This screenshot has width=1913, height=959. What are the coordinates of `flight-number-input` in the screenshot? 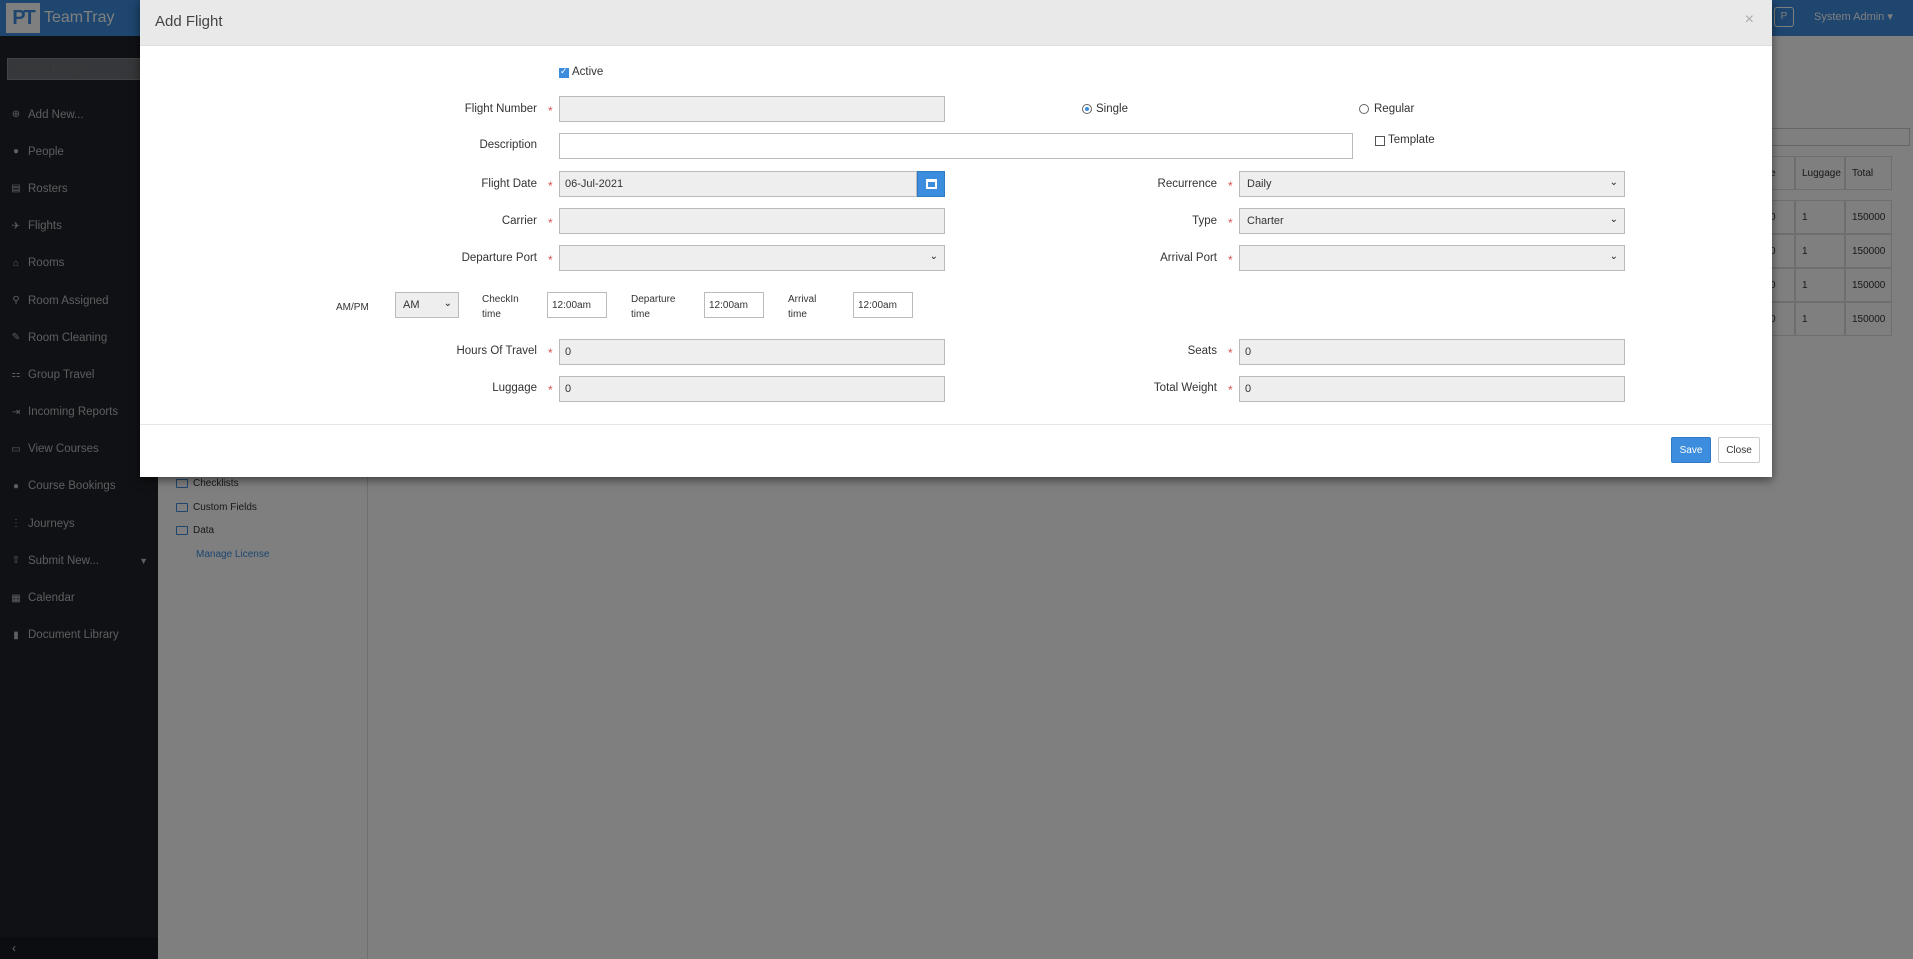 It's located at (752, 109).